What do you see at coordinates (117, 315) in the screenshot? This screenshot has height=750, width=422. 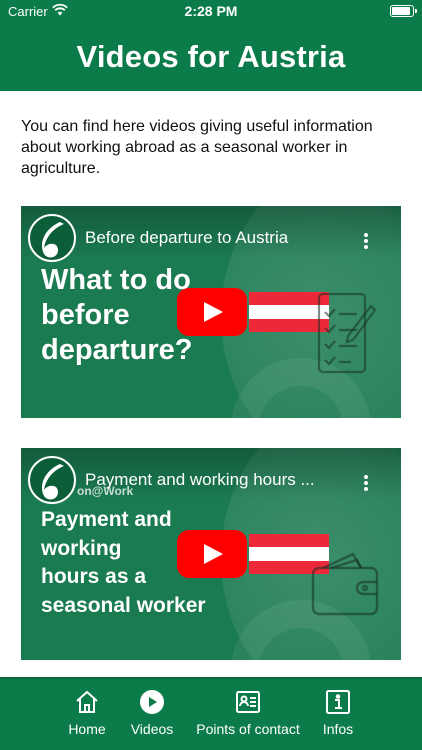 I see `thumbnail-text: What to do before departure?` at bounding box center [117, 315].